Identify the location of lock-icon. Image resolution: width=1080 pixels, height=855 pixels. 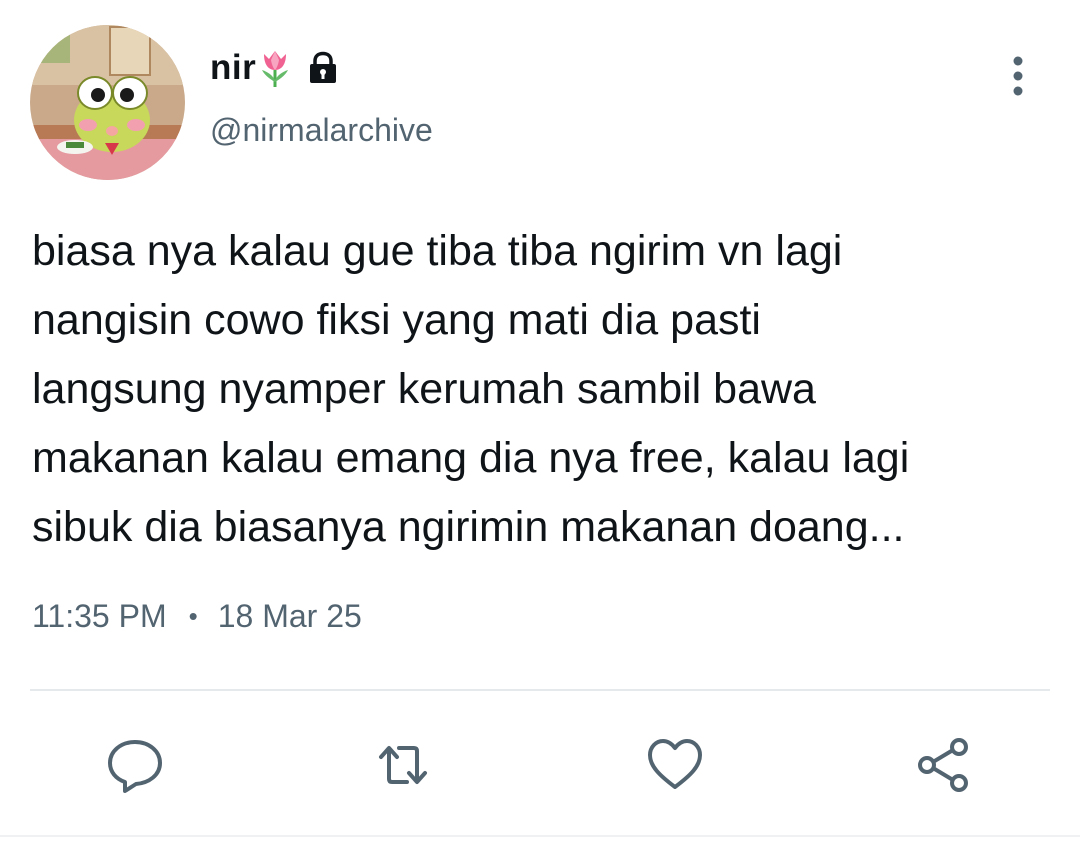
(323, 67).